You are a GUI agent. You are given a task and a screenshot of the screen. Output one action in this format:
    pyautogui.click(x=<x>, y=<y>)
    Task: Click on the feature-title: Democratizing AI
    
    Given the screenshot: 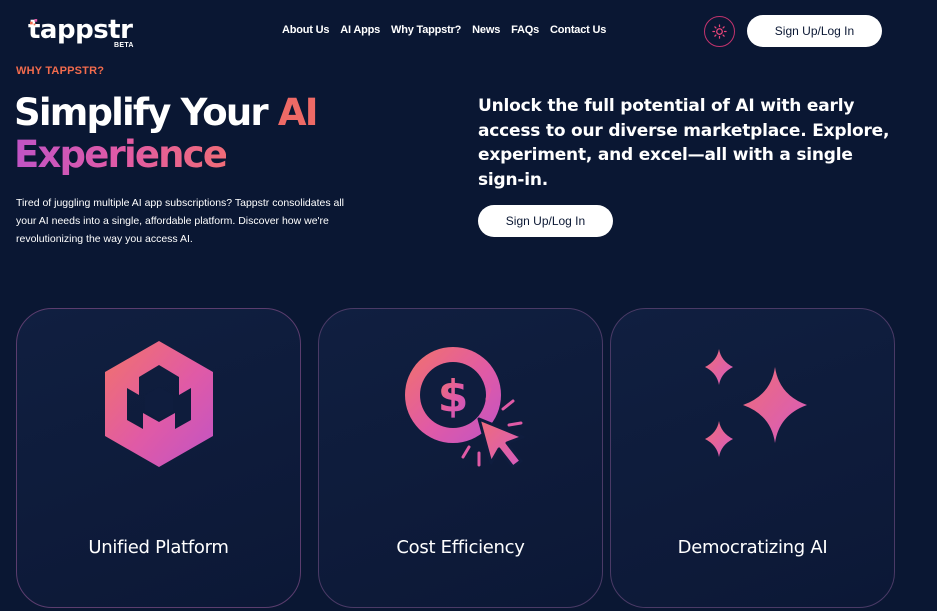 What is the action you would take?
    pyautogui.click(x=752, y=547)
    